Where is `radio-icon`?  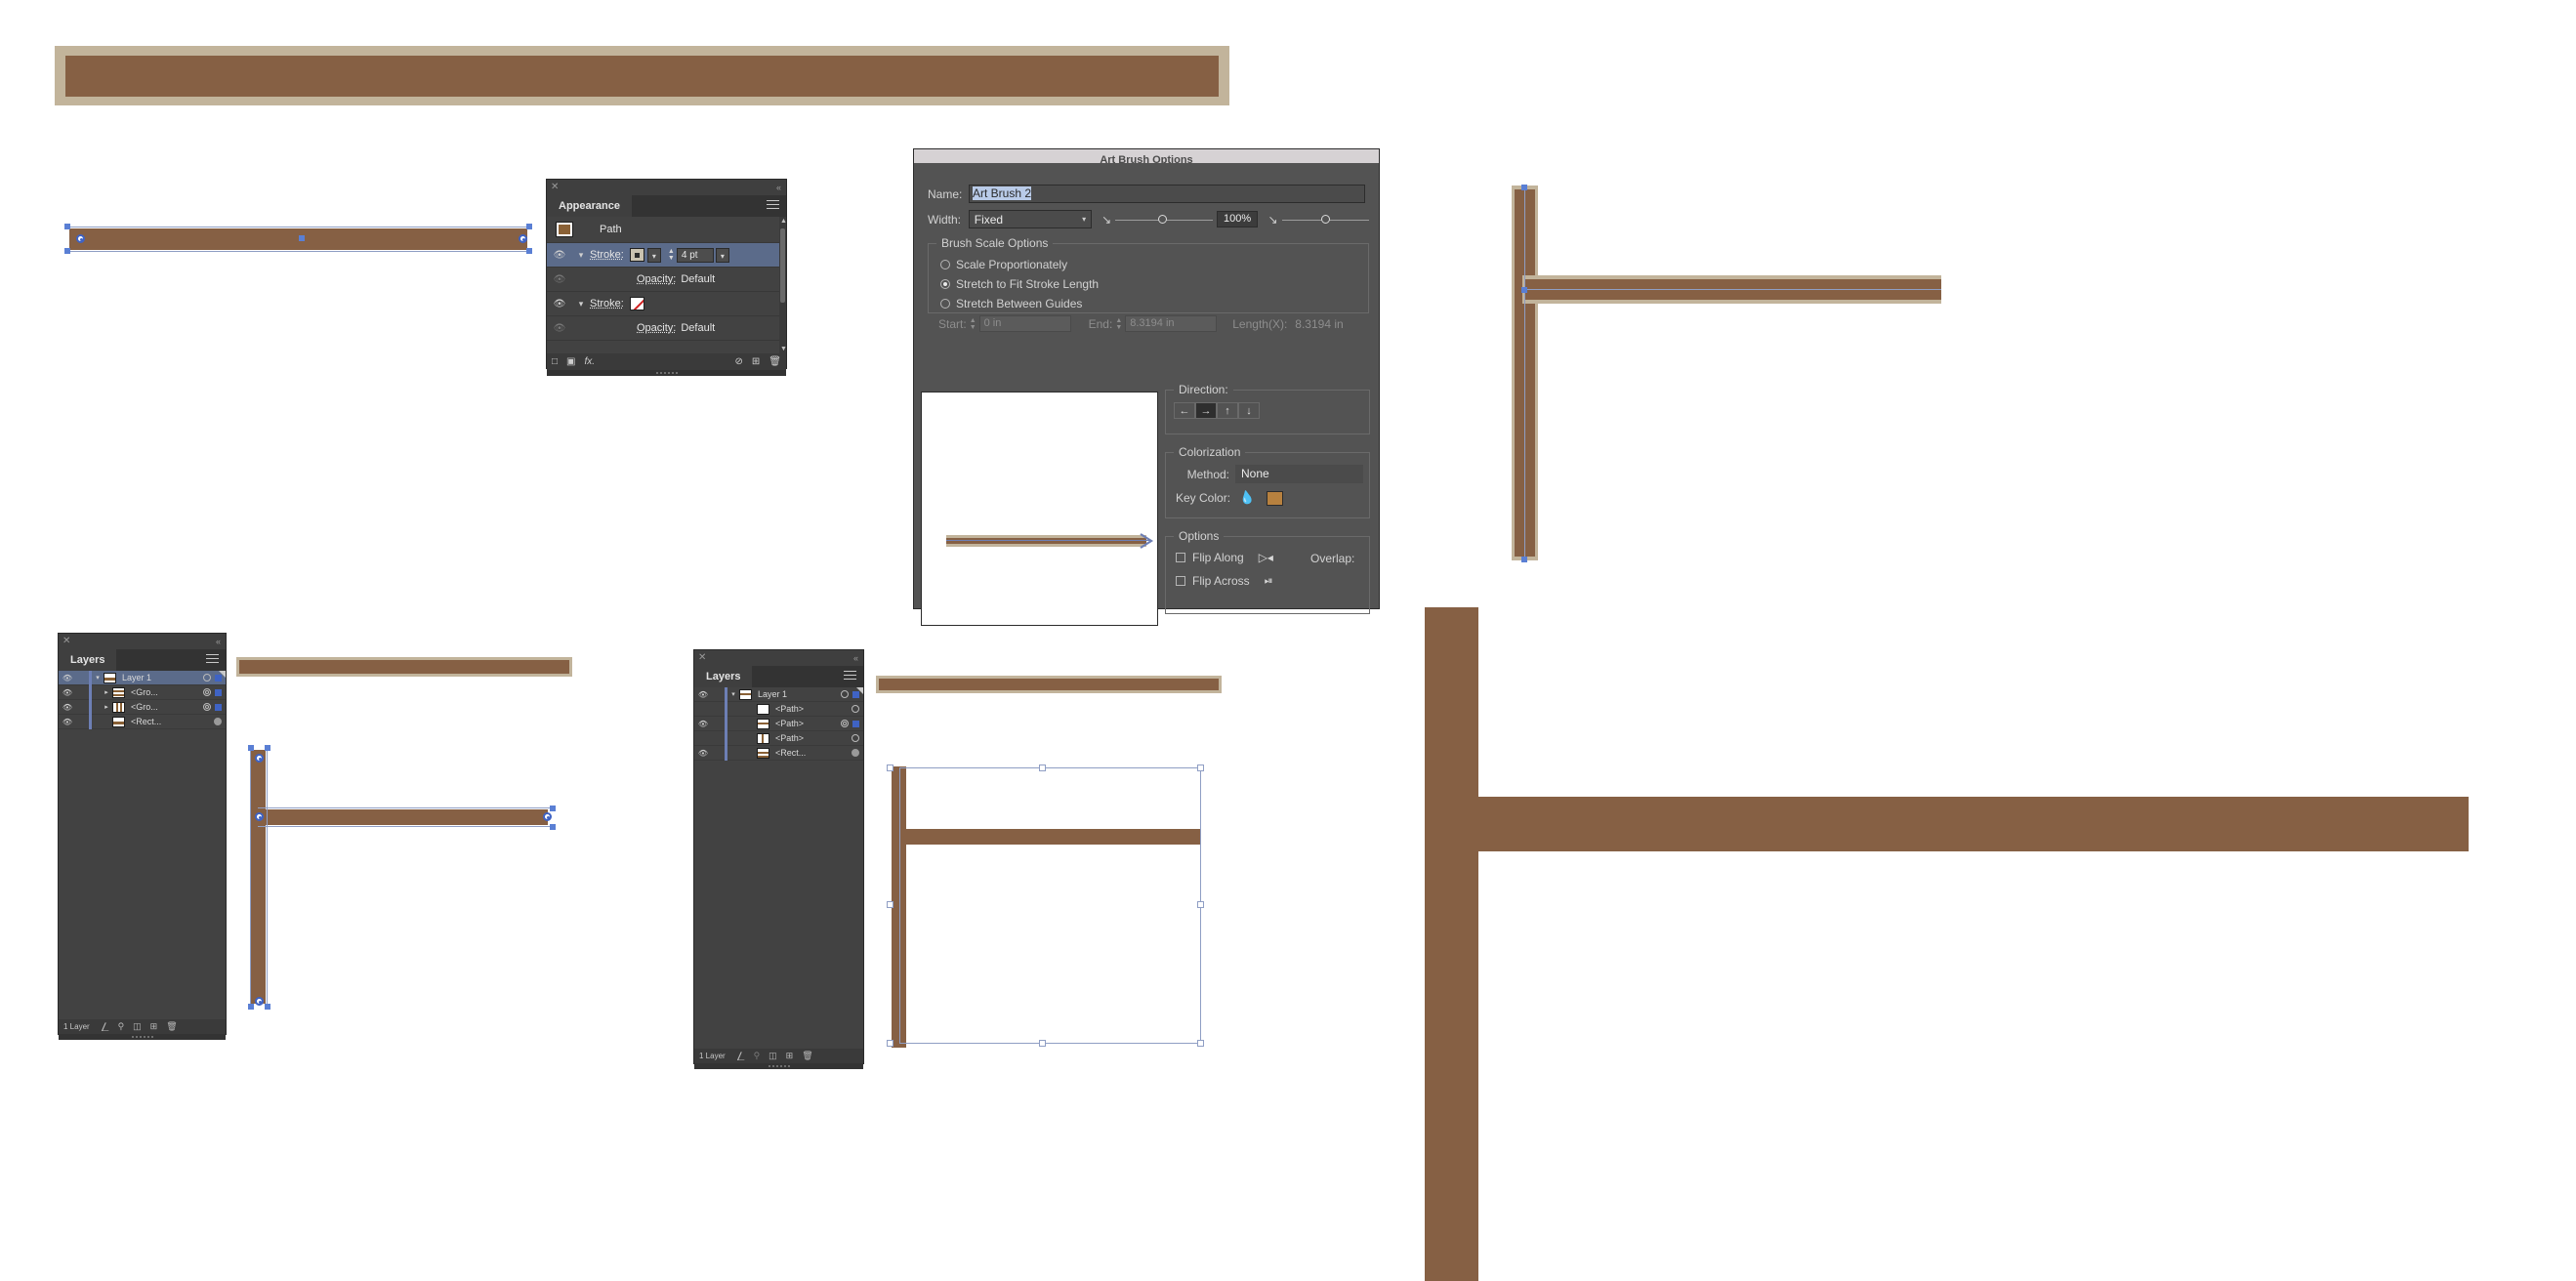
radio-icon is located at coordinates (945, 264).